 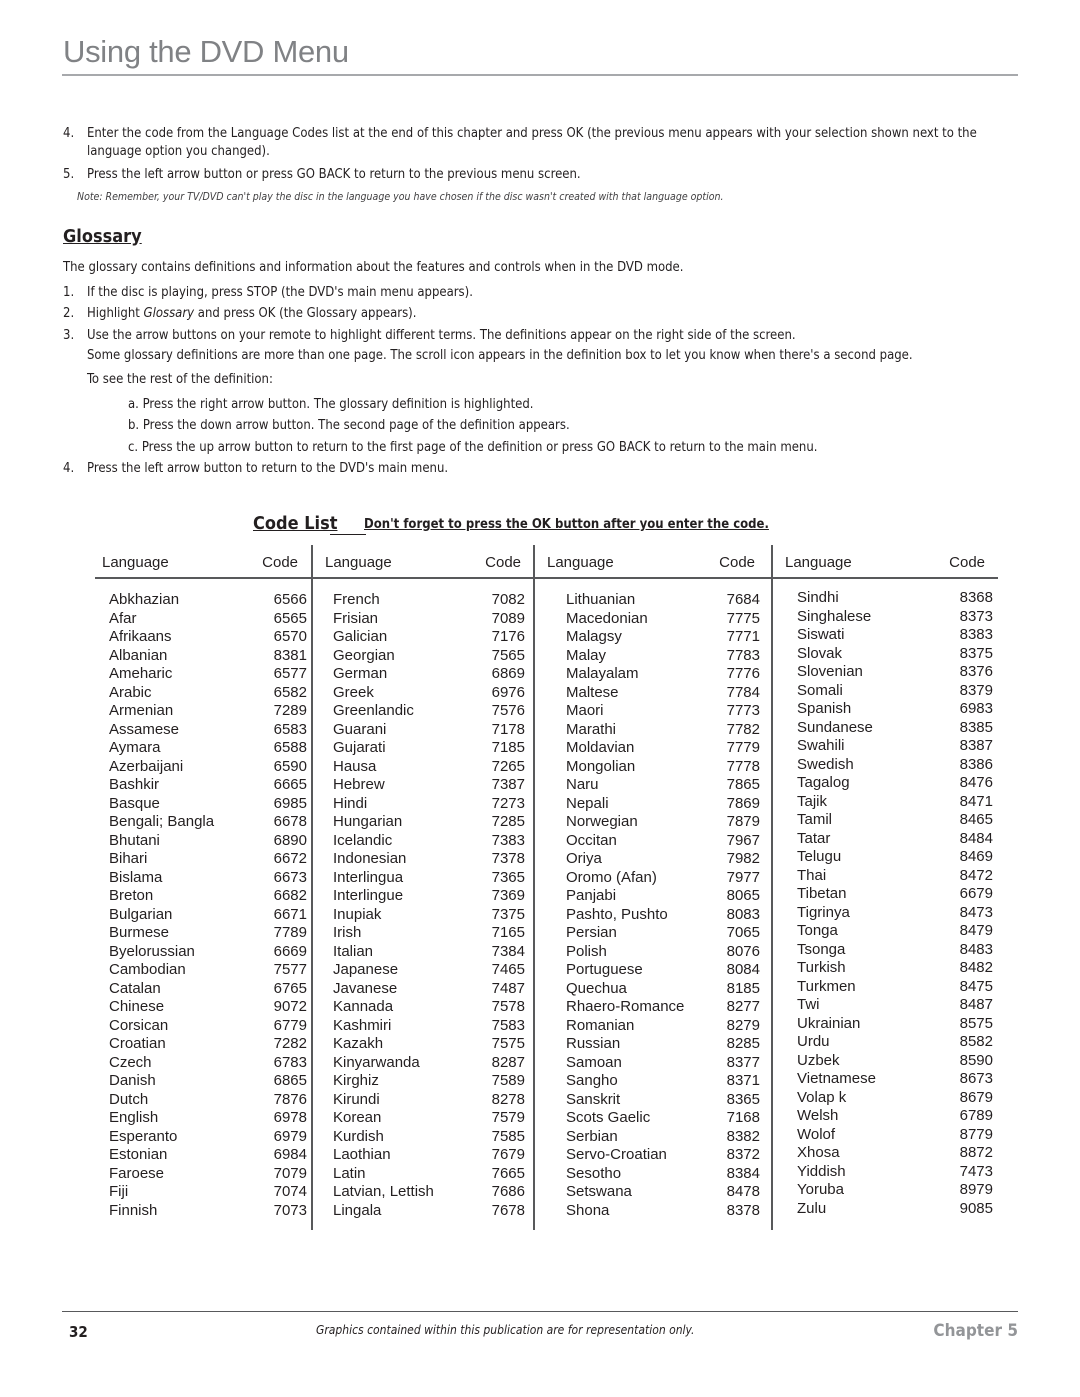 What do you see at coordinates (429, 1026) in the screenshot?
I see `table-row: Kashmiri 7583` at bounding box center [429, 1026].